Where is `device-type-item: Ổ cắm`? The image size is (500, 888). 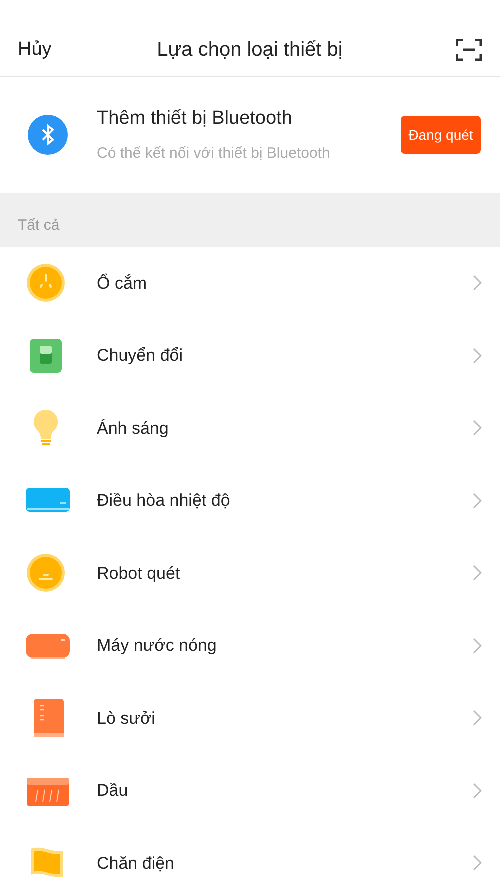 device-type-item: Ổ cắm is located at coordinates (250, 283).